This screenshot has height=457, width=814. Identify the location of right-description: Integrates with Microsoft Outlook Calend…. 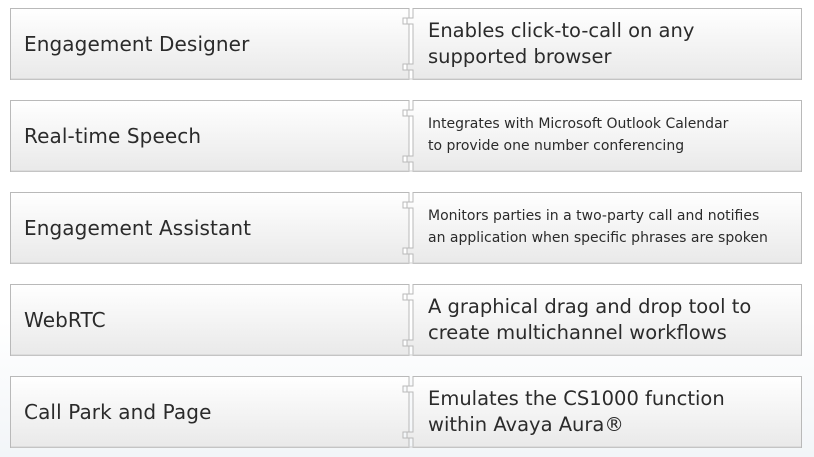
(578, 135).